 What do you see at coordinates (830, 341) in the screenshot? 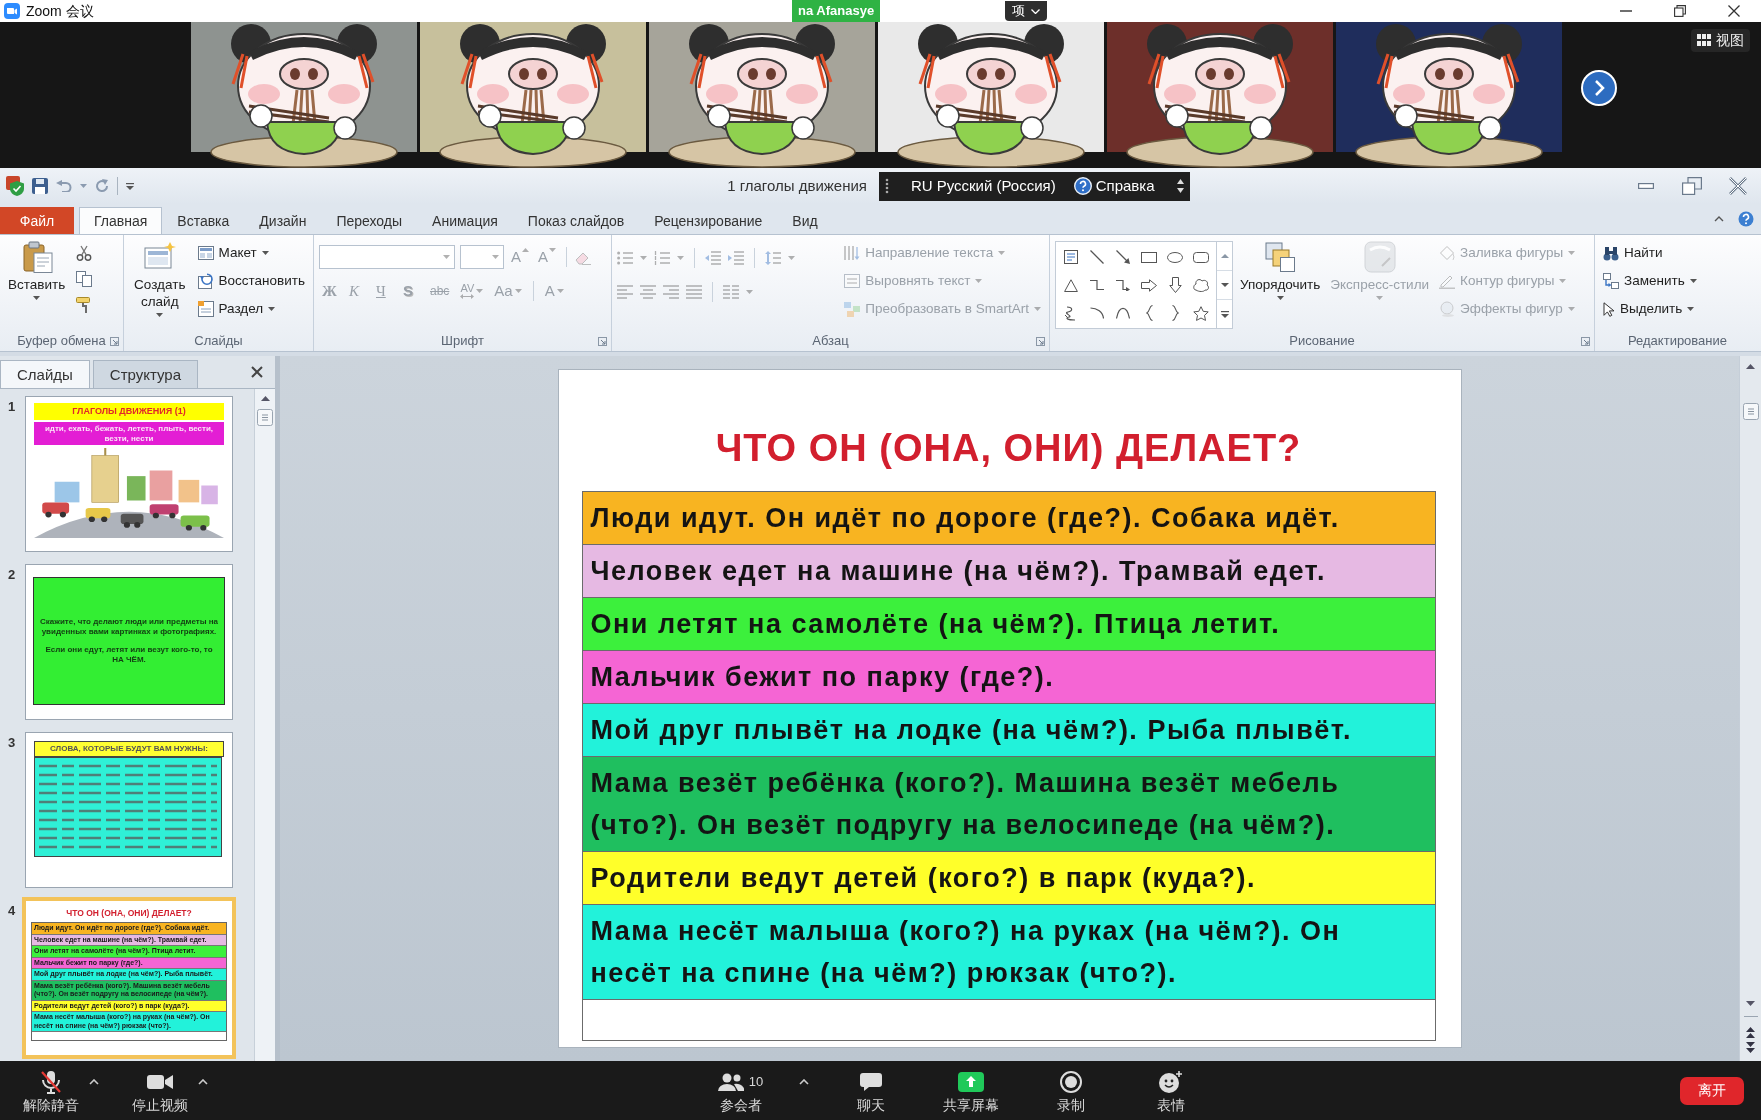
I see `group-label: Абзац` at bounding box center [830, 341].